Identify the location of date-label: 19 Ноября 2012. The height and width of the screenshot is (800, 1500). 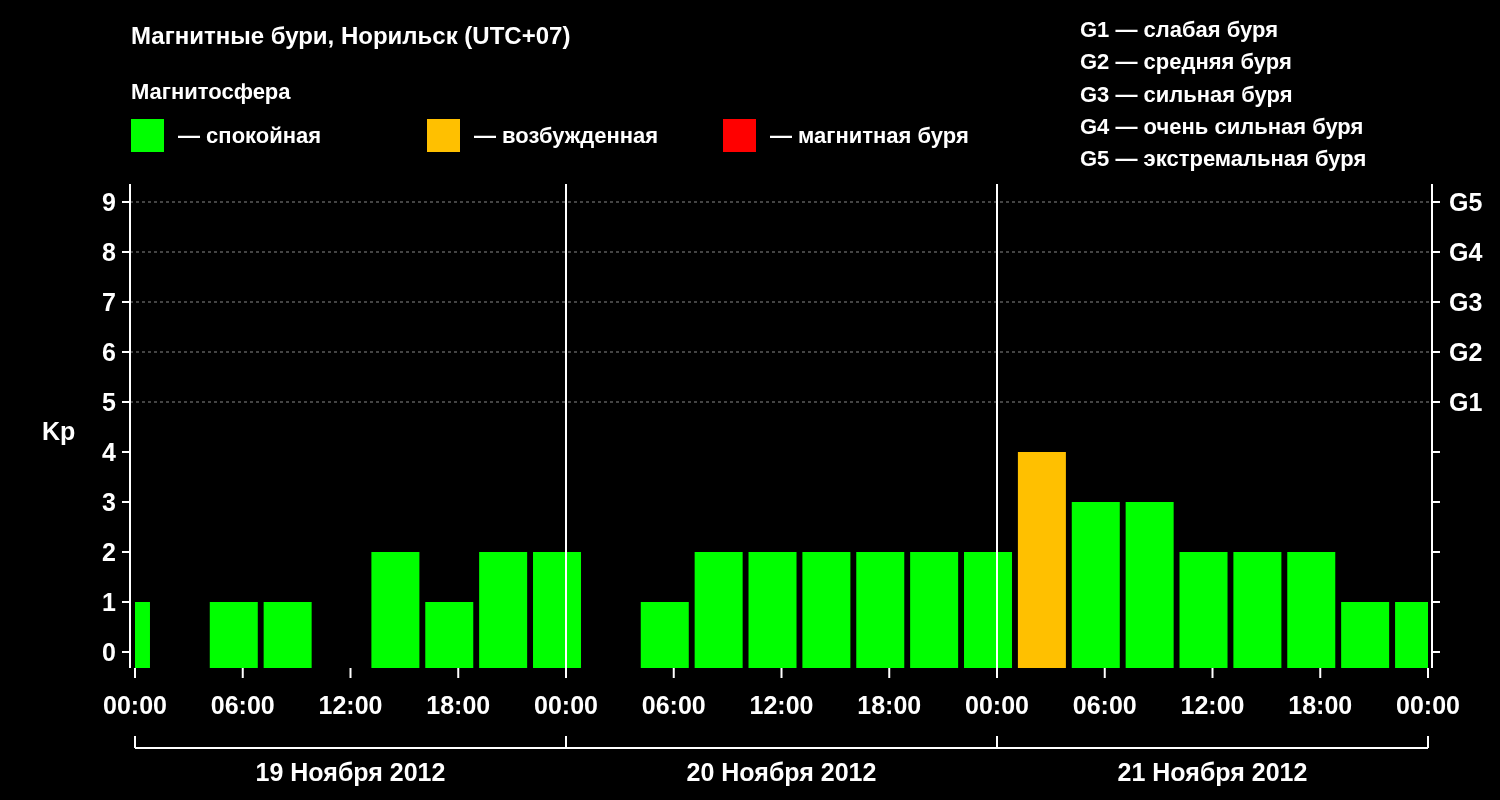
(350, 772).